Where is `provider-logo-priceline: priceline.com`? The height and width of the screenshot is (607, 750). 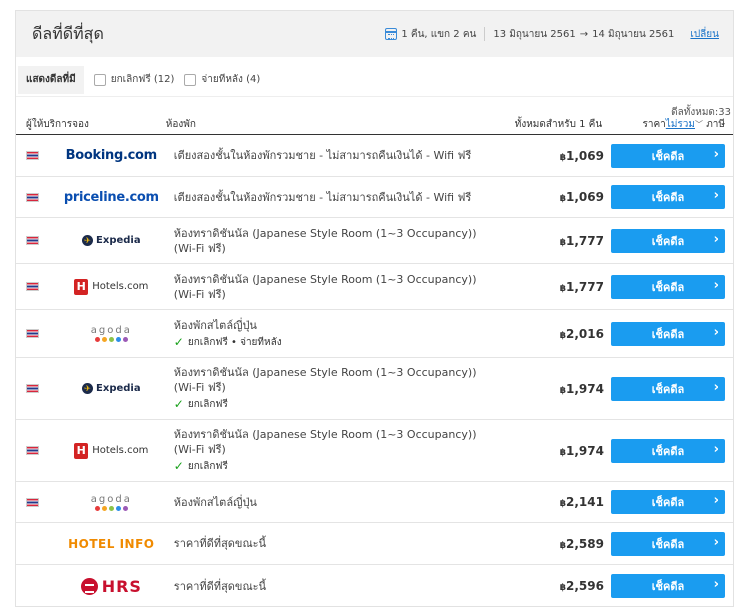
provider-logo-priceline: priceline.com is located at coordinates (111, 197).